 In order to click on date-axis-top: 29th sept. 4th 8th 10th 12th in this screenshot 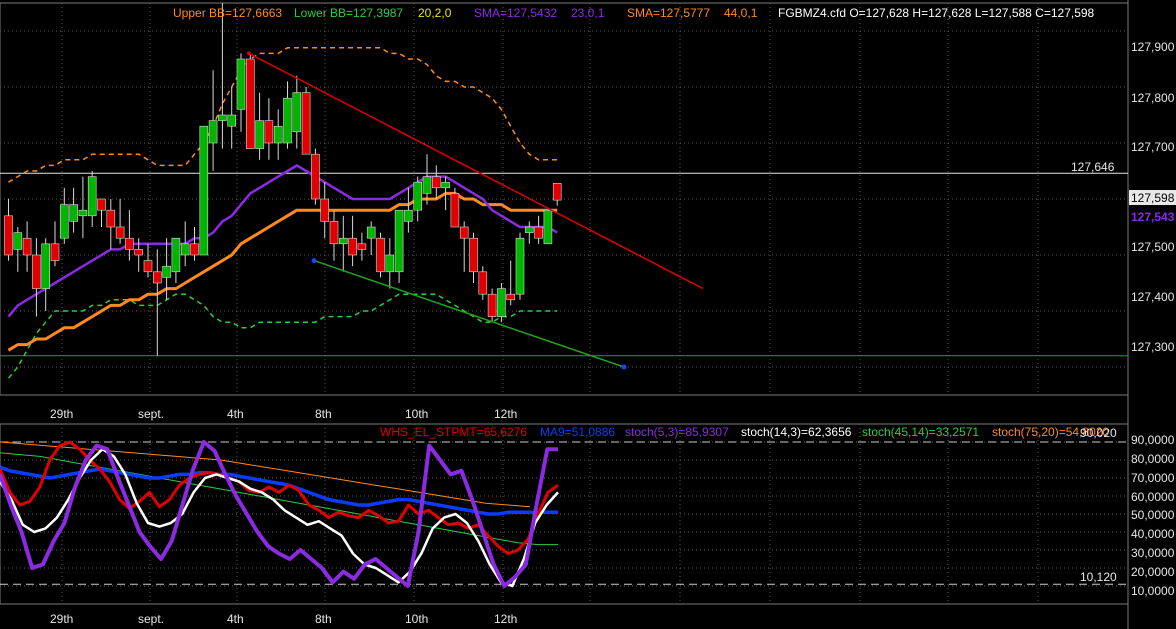, I will do `click(283, 414)`.